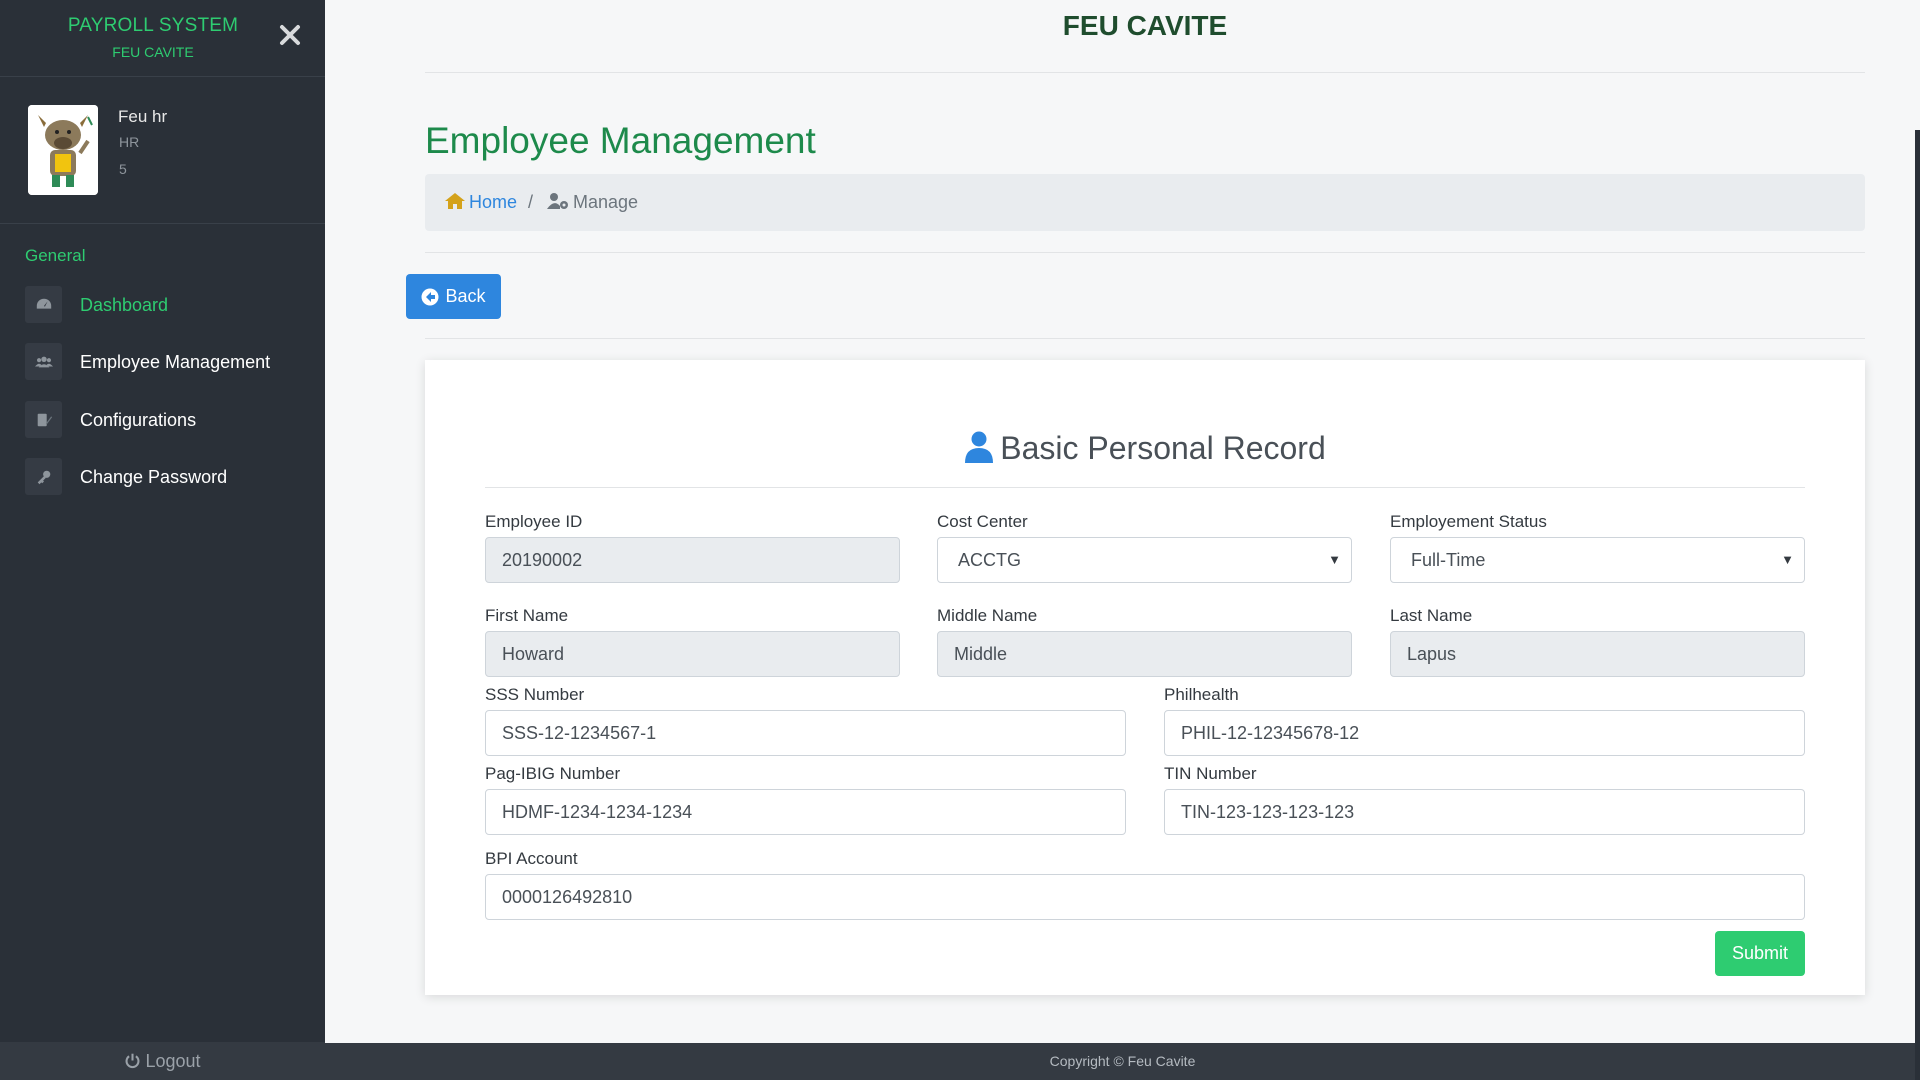  What do you see at coordinates (175, 362) in the screenshot?
I see `sidebar-item-label: Employee Management` at bounding box center [175, 362].